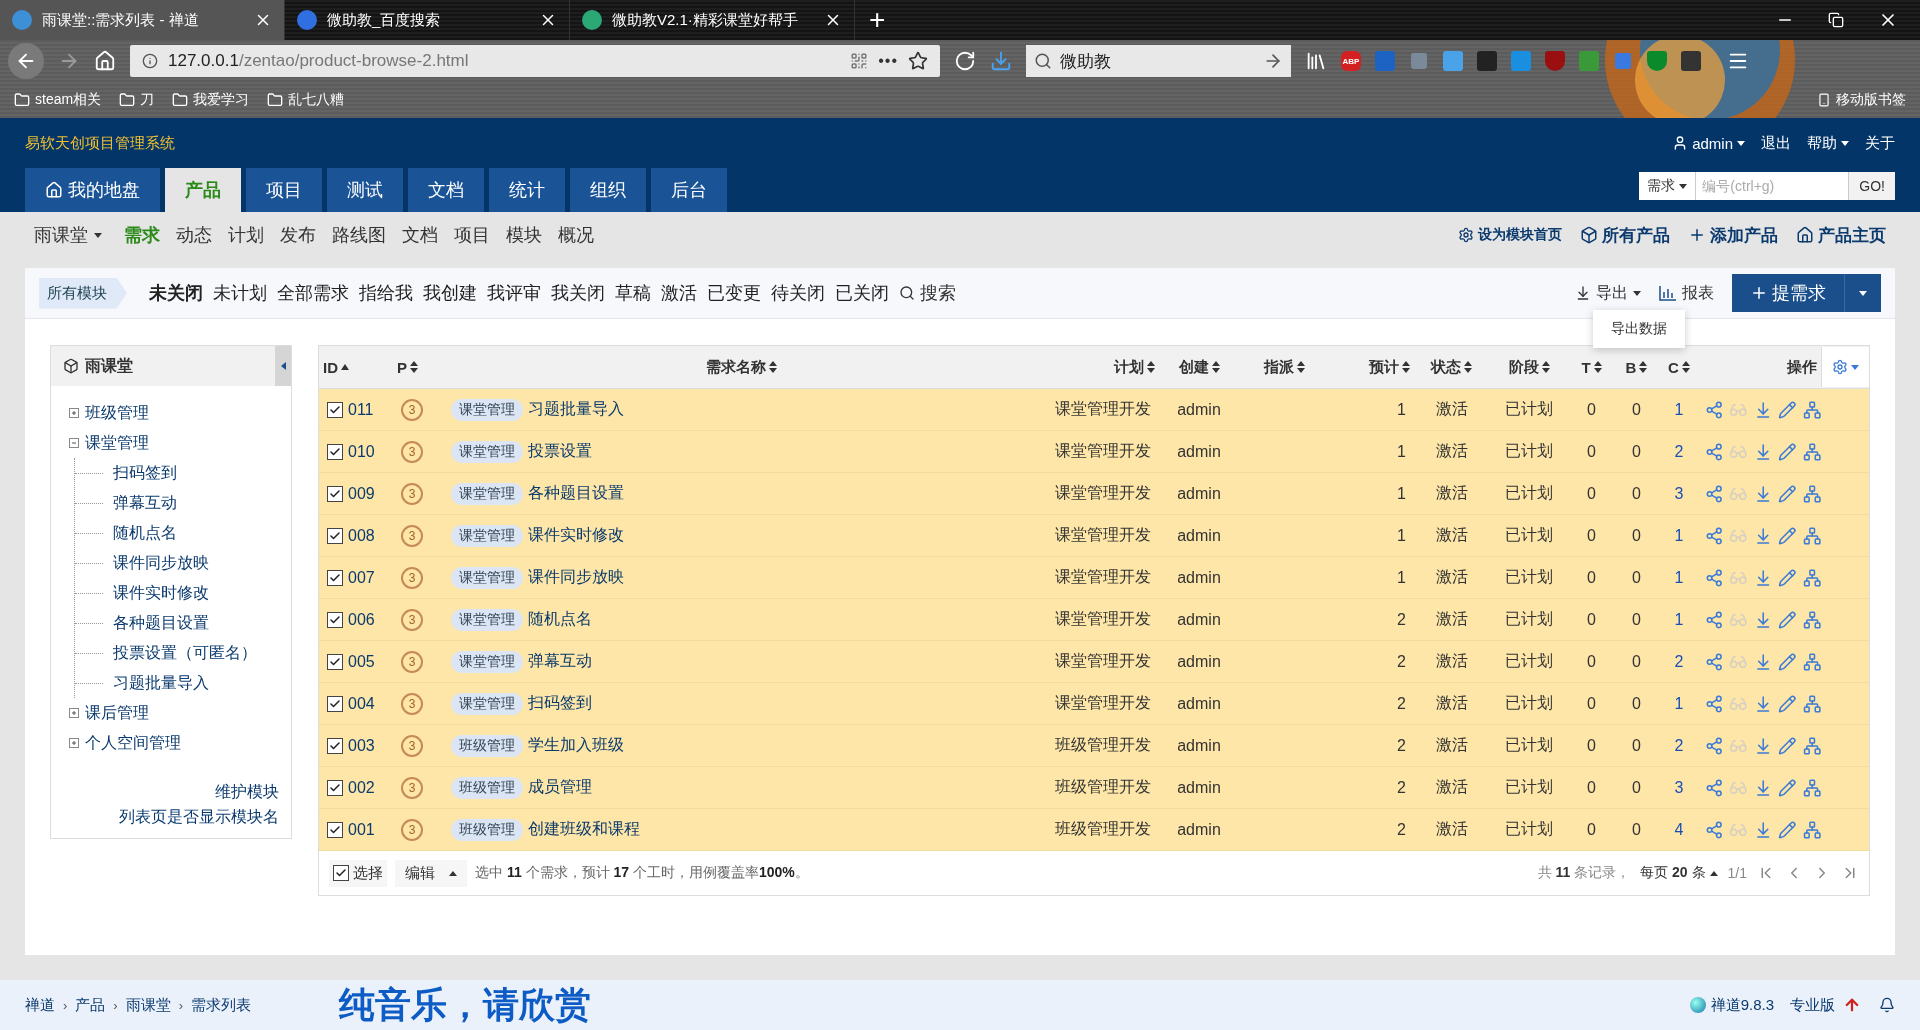 This screenshot has height=1030, width=1920. What do you see at coordinates (1351, 61) in the screenshot?
I see `extension-icon: ABP` at bounding box center [1351, 61].